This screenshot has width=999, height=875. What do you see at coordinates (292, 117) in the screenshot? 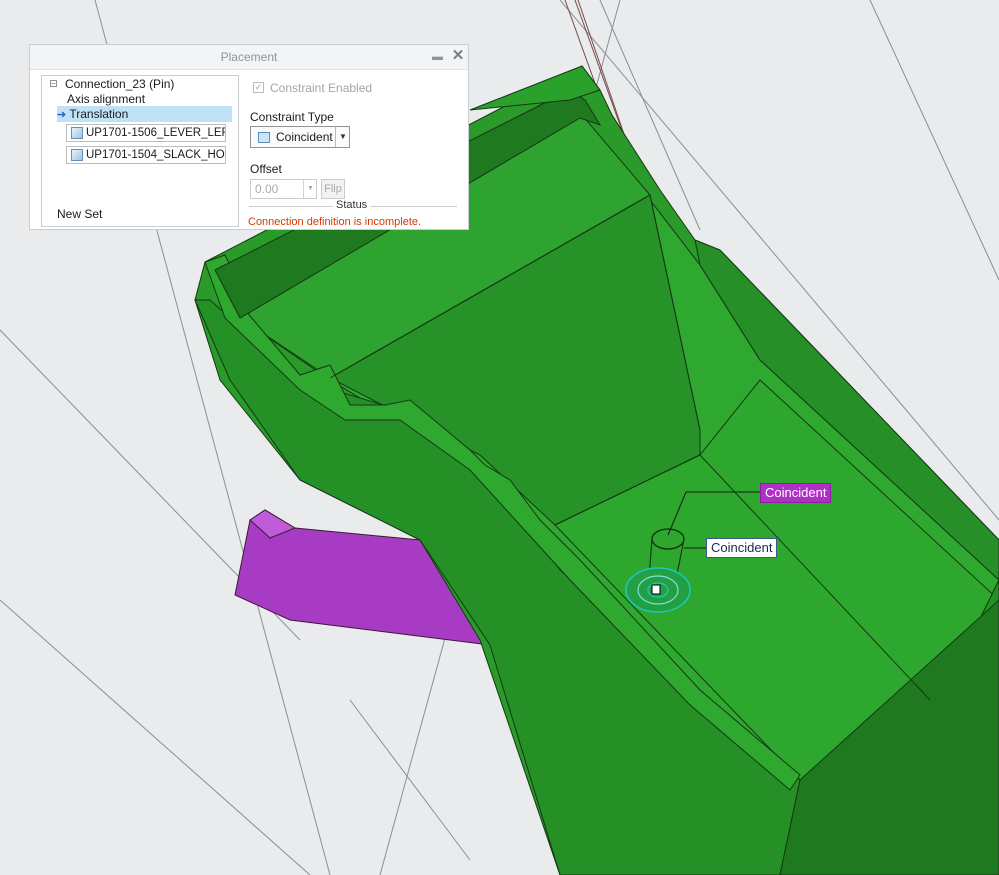
I see `constraint-type-label: Constraint Type` at bounding box center [292, 117].